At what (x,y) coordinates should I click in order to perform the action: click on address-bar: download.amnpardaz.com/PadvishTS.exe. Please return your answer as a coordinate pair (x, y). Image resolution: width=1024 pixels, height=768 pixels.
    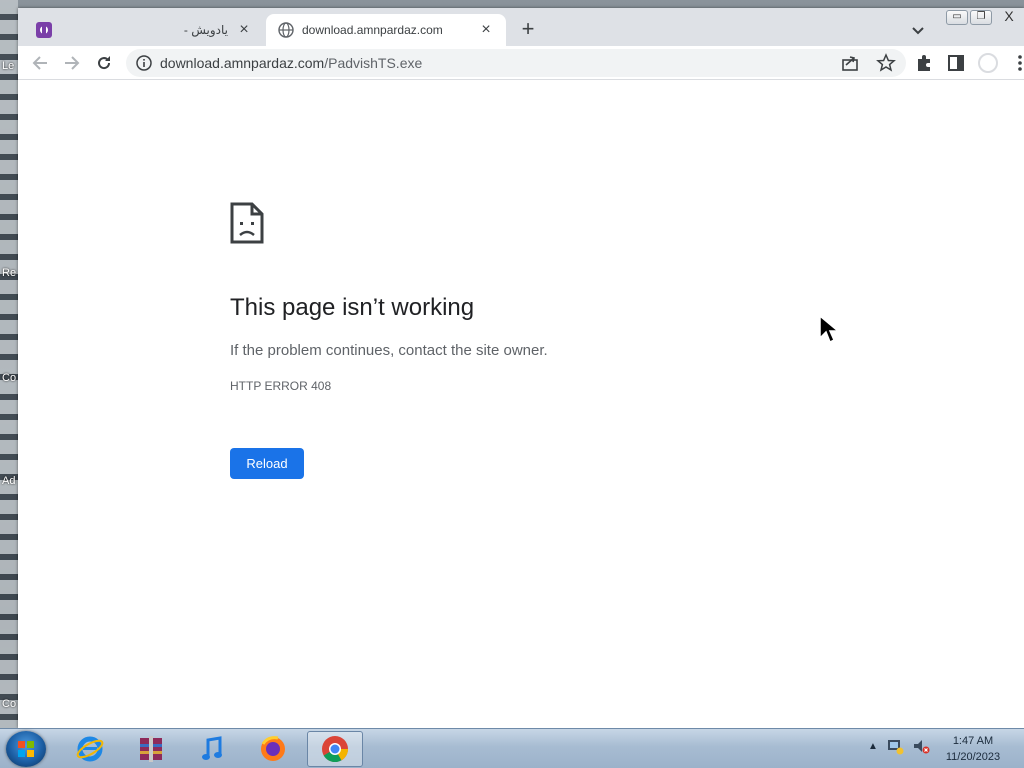
    Looking at the image, I should click on (516, 63).